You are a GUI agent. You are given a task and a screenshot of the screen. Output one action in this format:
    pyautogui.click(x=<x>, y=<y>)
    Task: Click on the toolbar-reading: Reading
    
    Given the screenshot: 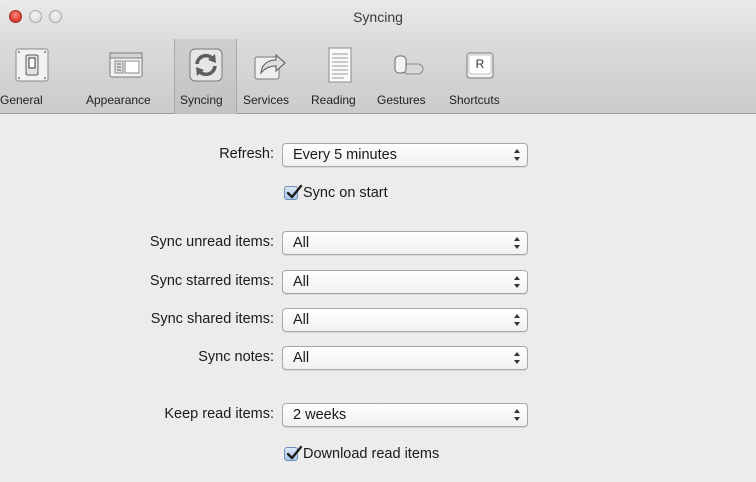 What is the action you would take?
    pyautogui.click(x=335, y=76)
    